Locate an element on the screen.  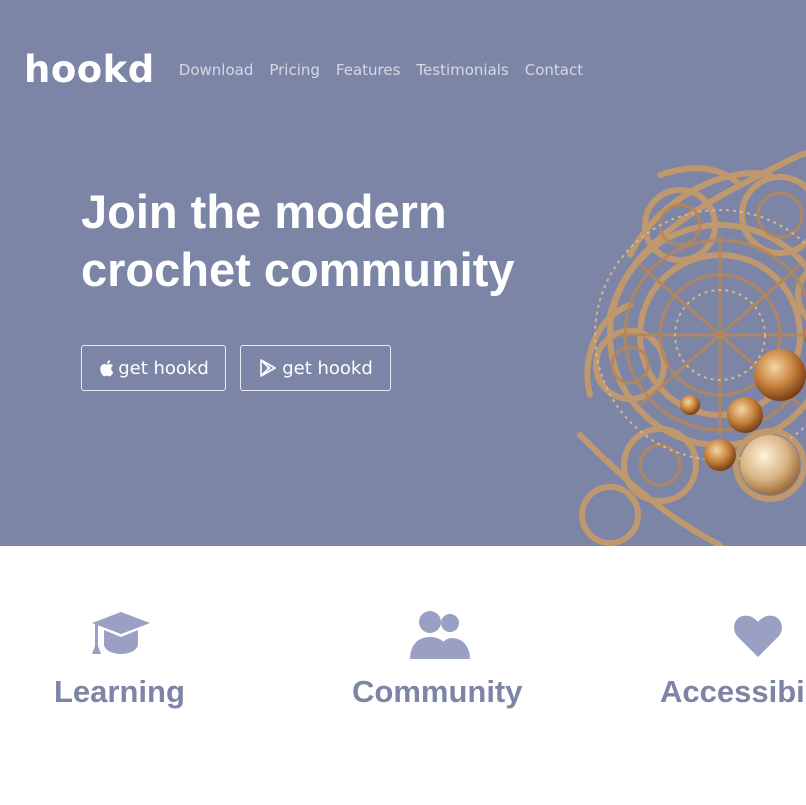
nav-link-contact: Contact is located at coordinates (554, 70).